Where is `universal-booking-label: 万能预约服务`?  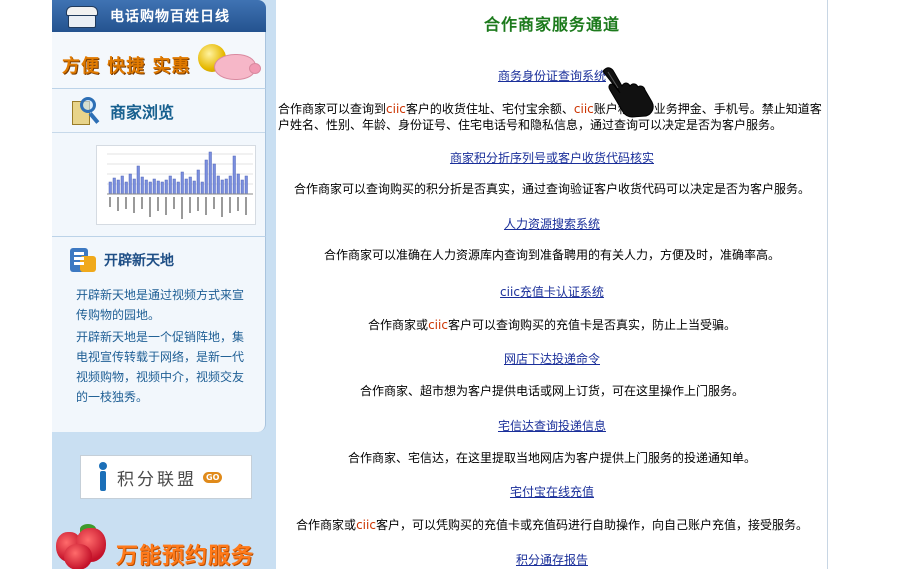 universal-booking-label: 万能预约服务 is located at coordinates (185, 556).